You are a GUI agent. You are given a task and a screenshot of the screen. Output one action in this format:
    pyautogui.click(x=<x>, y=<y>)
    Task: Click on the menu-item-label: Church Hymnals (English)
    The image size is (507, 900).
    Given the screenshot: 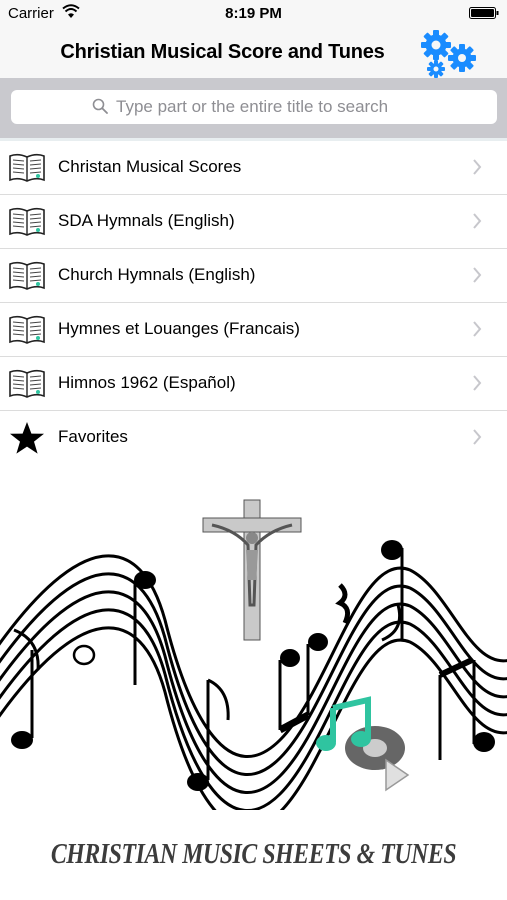 What is the action you would take?
    pyautogui.click(x=157, y=274)
    